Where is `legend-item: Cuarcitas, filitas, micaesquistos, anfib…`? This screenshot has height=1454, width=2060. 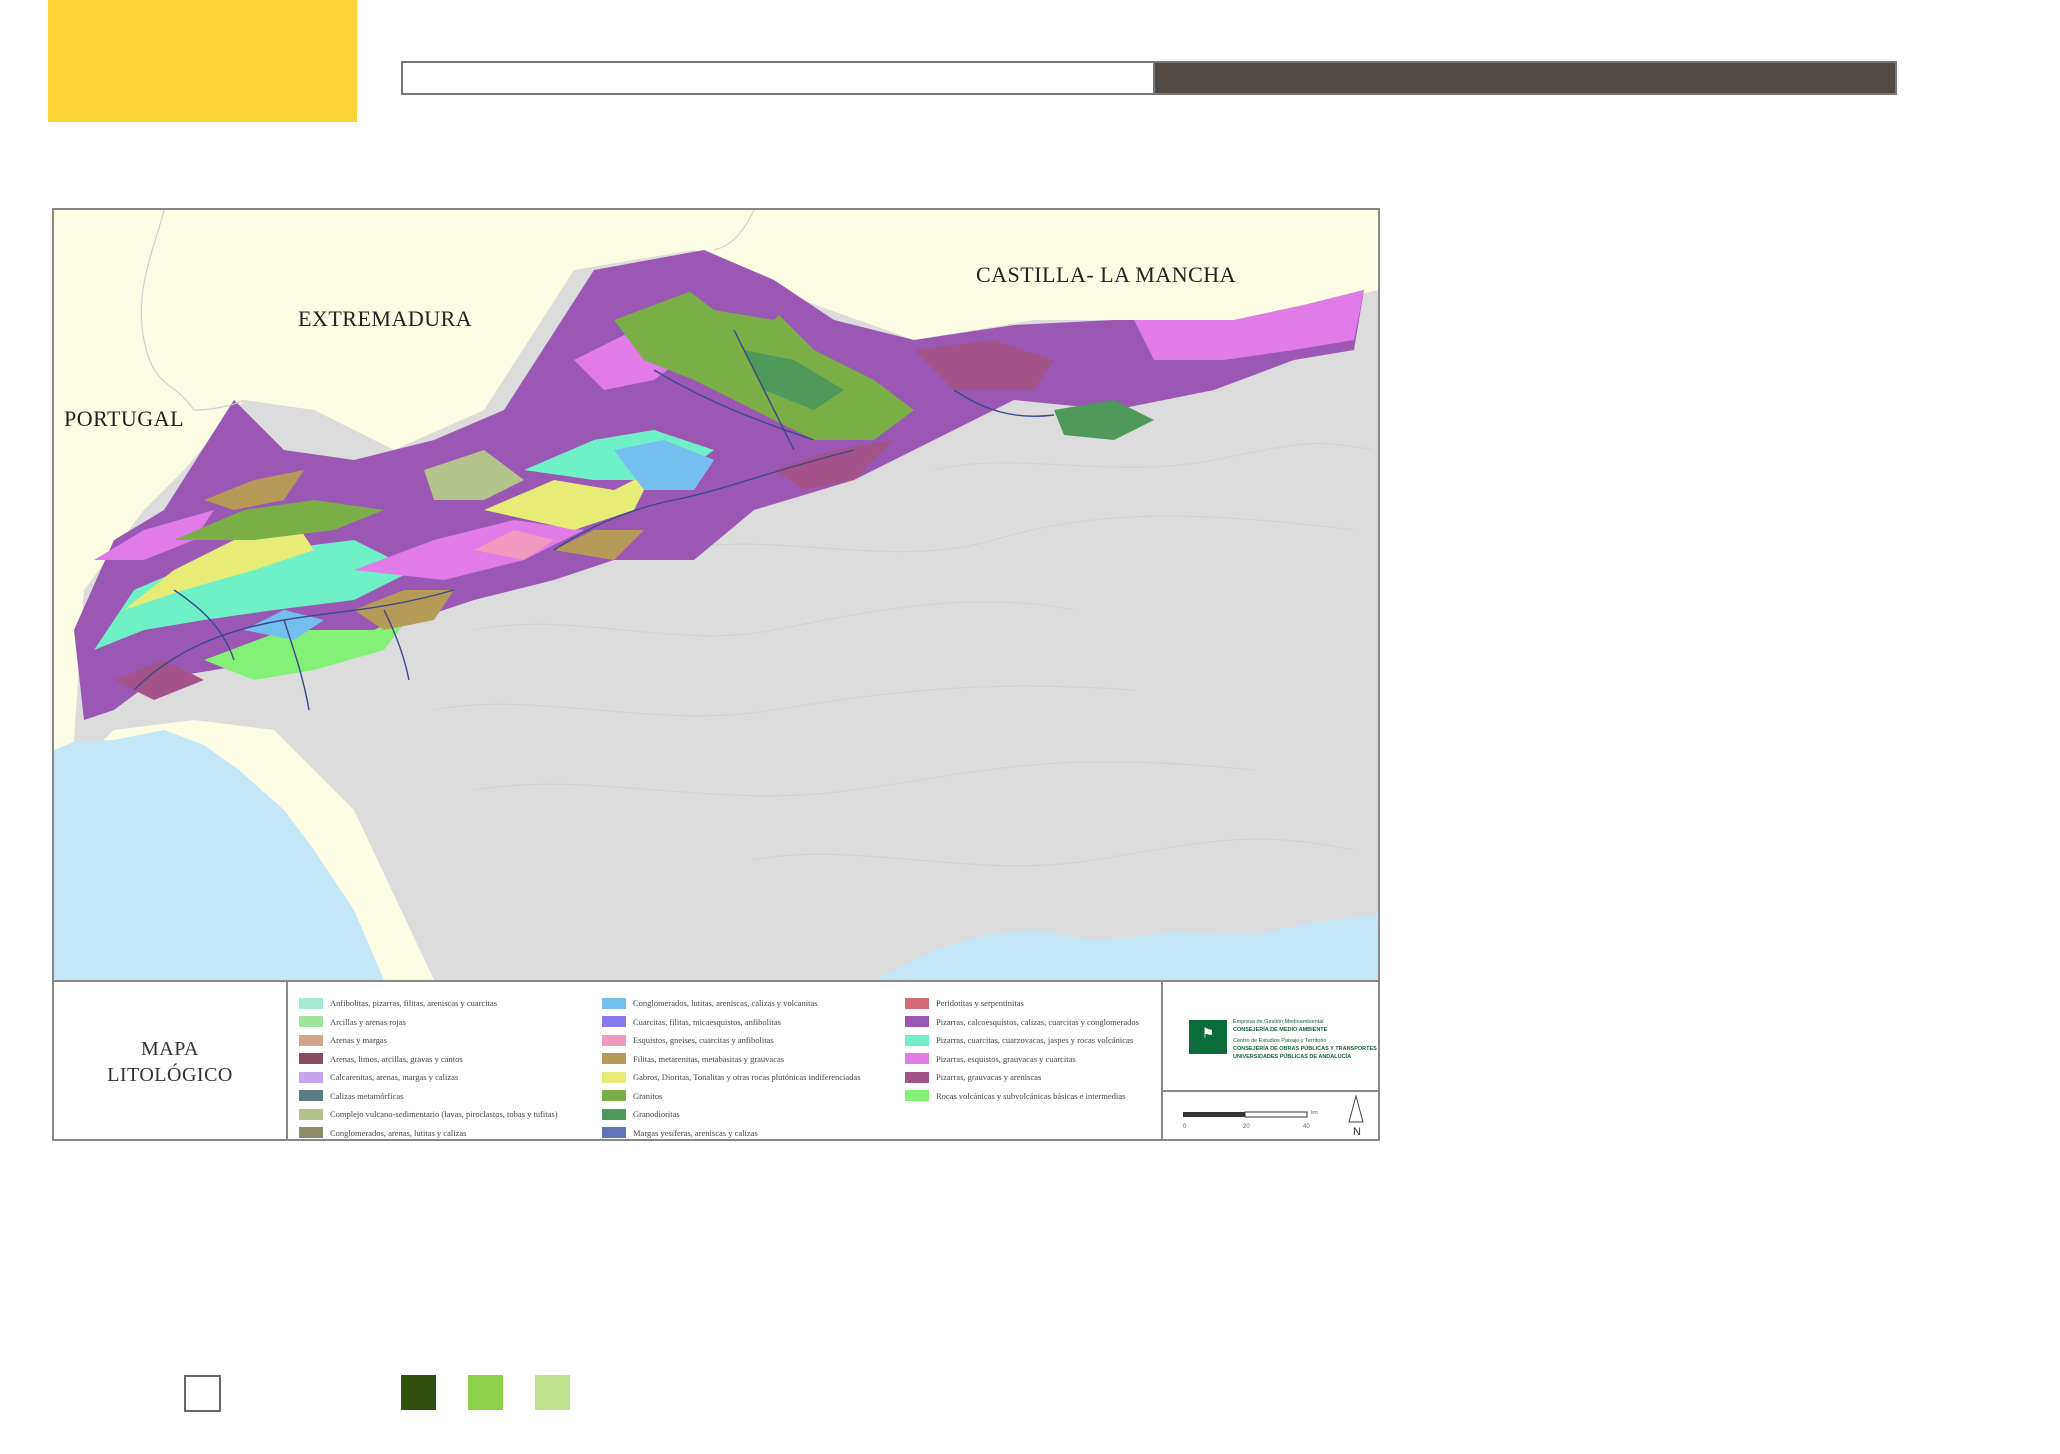 legend-item: Cuarcitas, filitas, micaesquistos, anfib… is located at coordinates (752, 1022).